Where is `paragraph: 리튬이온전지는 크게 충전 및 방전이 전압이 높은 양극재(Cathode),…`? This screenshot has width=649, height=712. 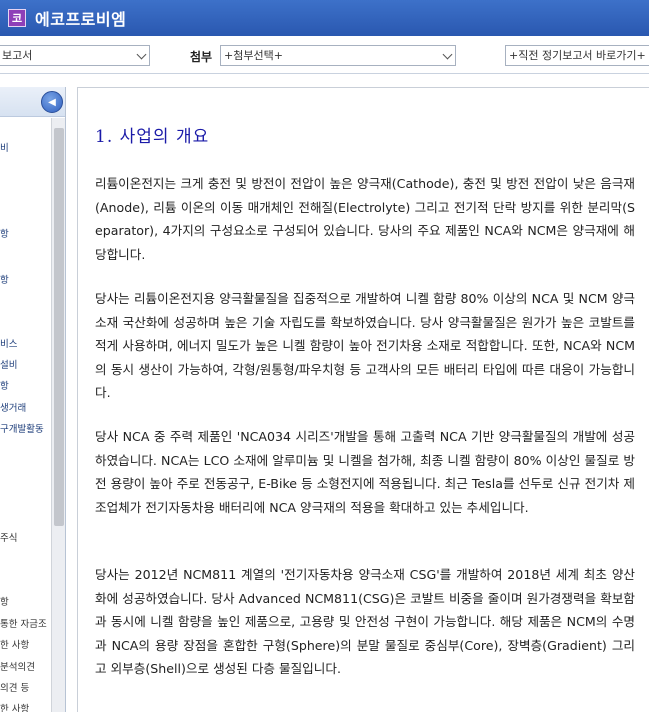 paragraph: 리튬이온전지는 크게 충전 및 방전이 전압이 높은 양극재(Cathode),… is located at coordinates (365, 219).